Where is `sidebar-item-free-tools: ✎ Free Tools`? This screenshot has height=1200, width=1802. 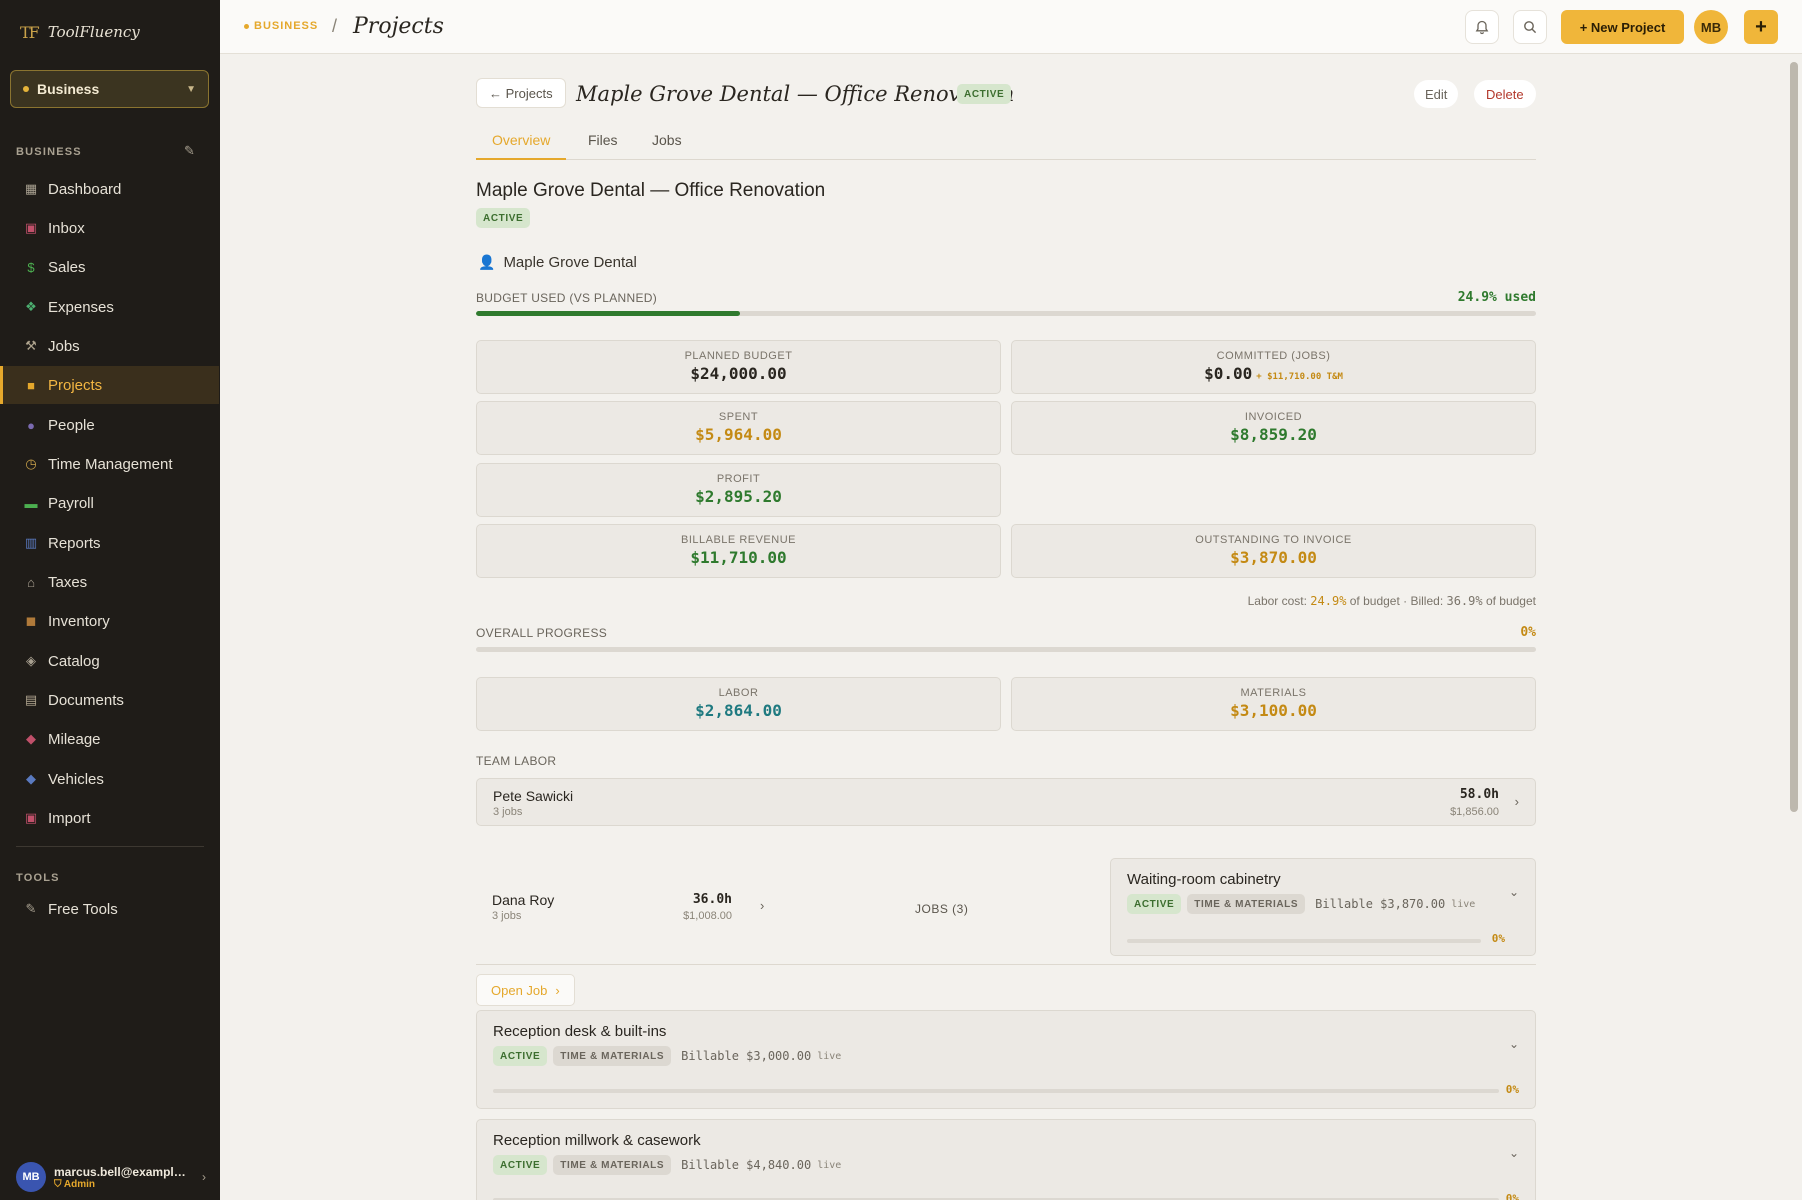
sidebar-item-free-tools: ✎ Free Tools is located at coordinates (109, 909).